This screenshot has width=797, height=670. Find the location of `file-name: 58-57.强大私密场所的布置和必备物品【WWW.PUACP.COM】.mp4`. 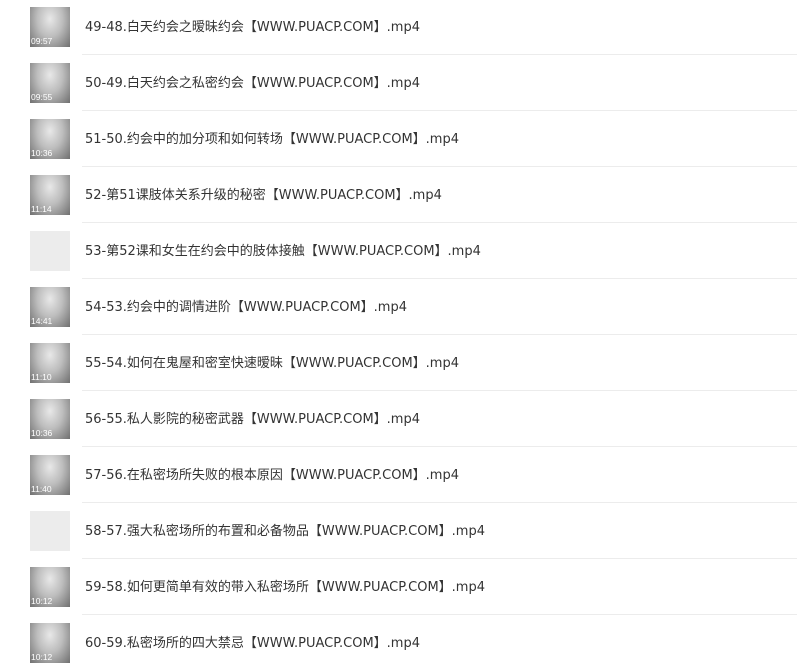

file-name: 58-57.强大私密场所的布置和必备物品【WWW.PUACP.COM】.mp4 is located at coordinates (285, 531).